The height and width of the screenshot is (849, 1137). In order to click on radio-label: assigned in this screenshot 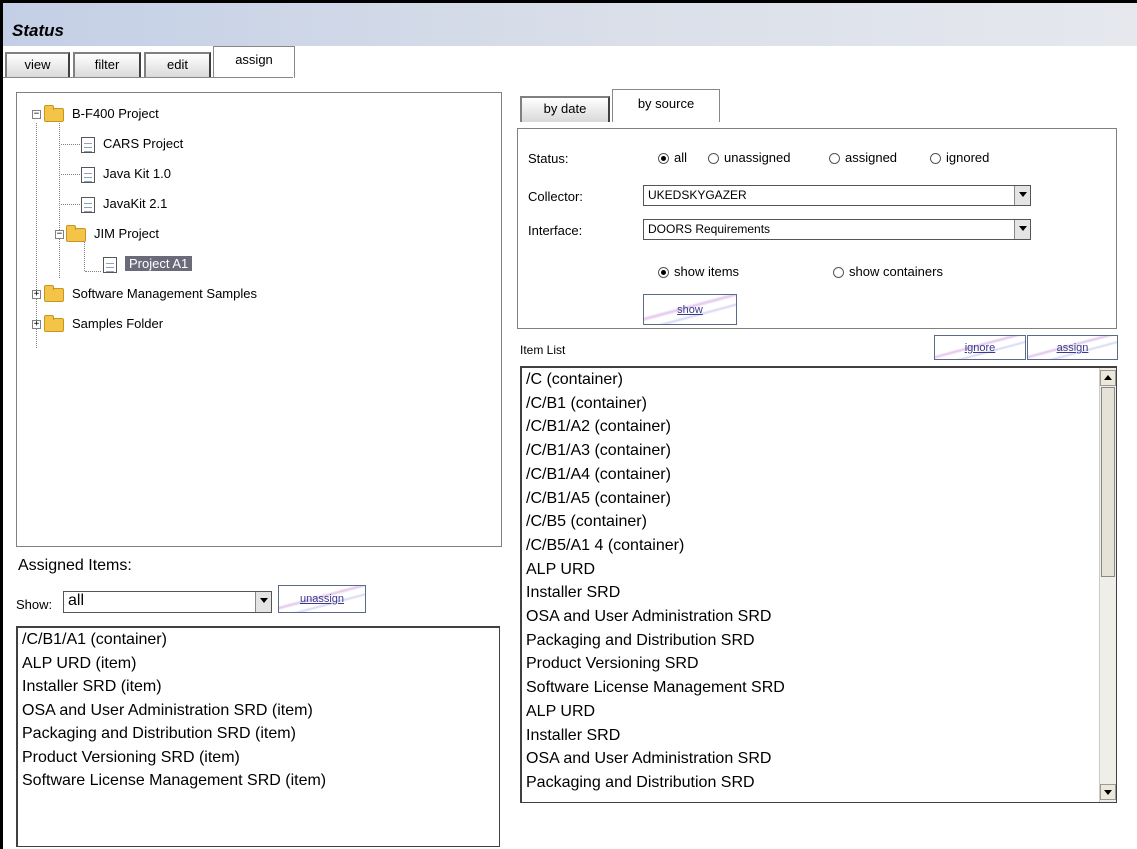, I will do `click(871, 157)`.